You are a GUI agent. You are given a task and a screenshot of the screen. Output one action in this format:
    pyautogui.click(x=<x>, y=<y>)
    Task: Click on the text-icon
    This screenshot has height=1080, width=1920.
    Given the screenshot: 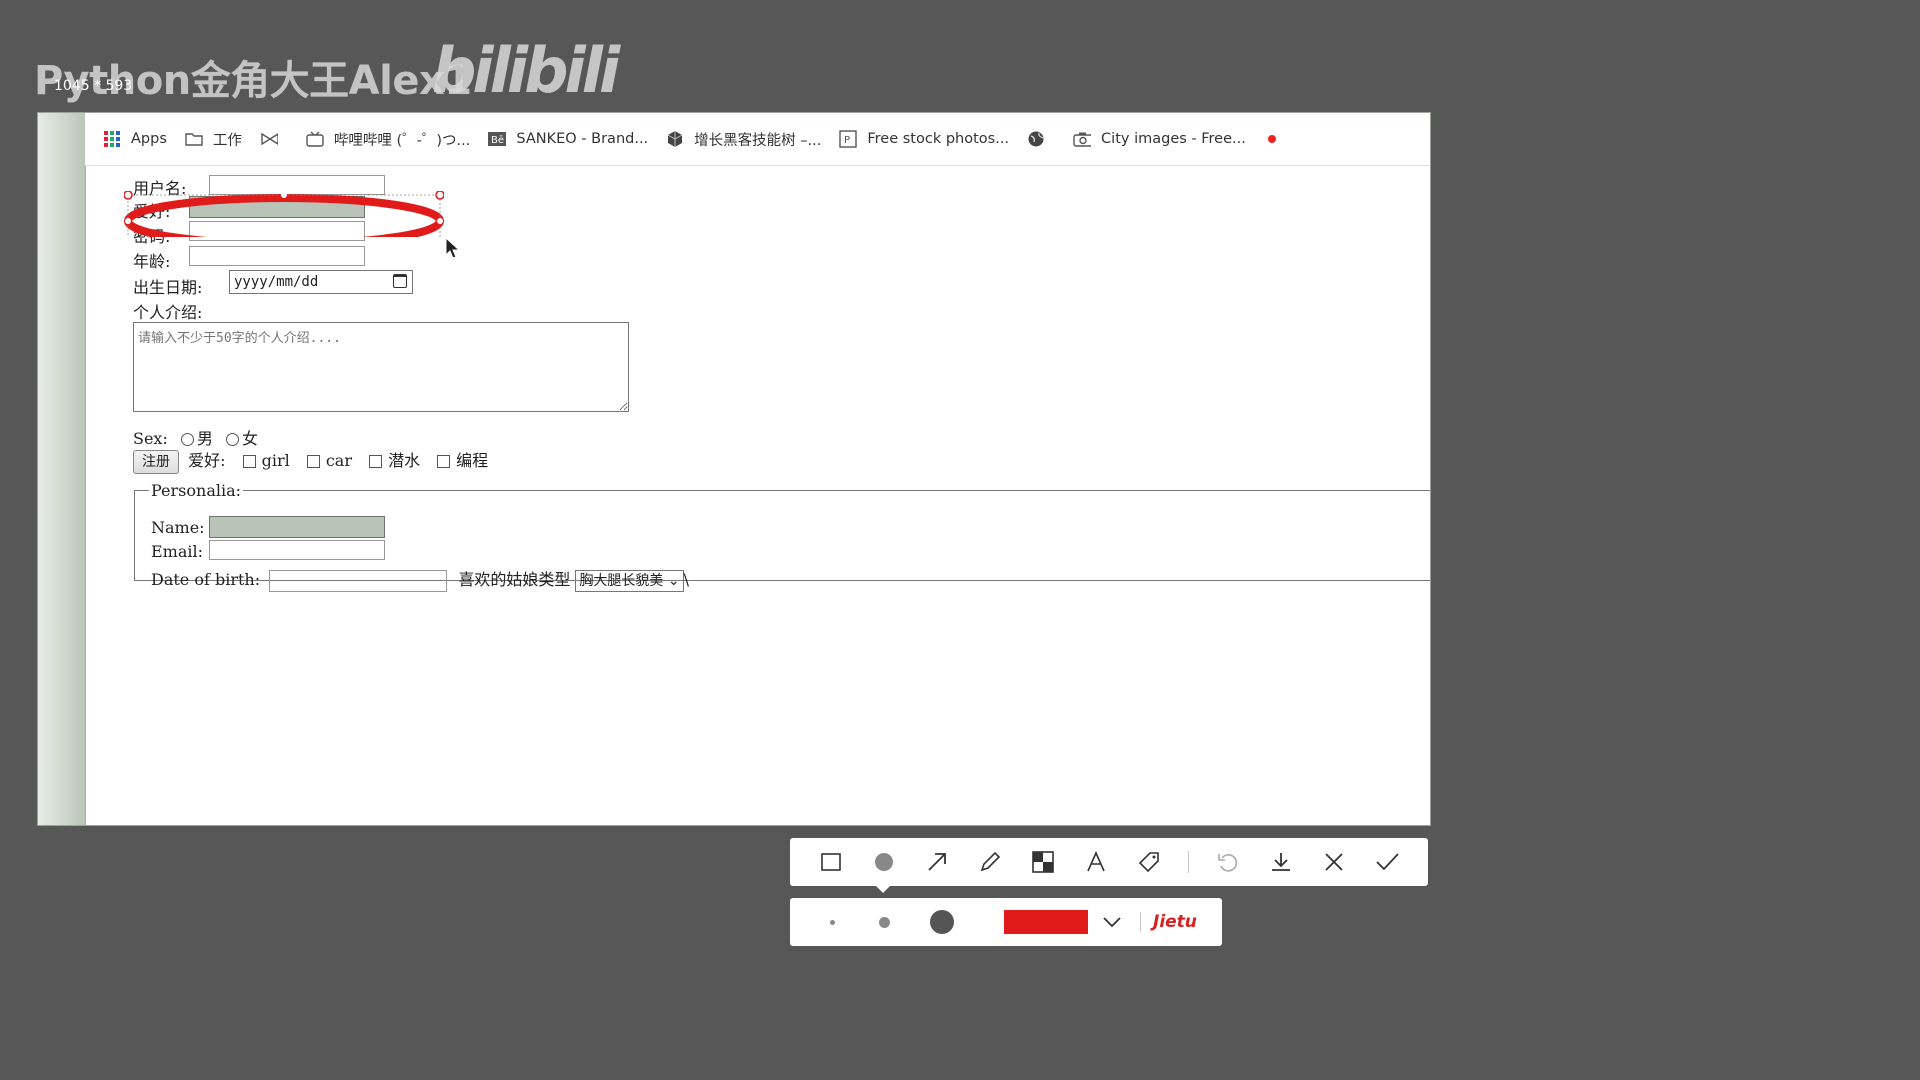 What is the action you would take?
    pyautogui.click(x=1096, y=862)
    